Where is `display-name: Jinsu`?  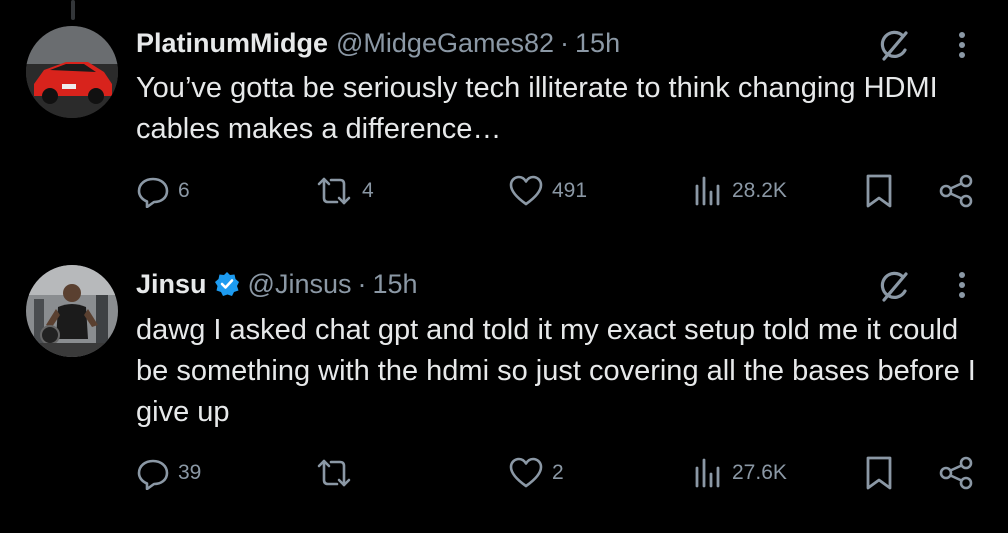
display-name: Jinsu is located at coordinates (171, 284).